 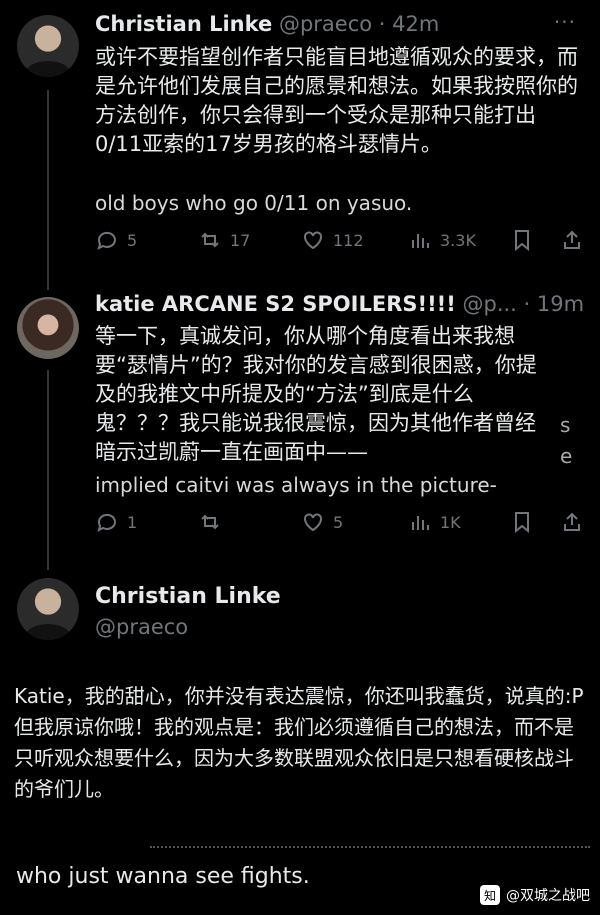 I want to click on views-button: 1K, so click(x=434, y=522).